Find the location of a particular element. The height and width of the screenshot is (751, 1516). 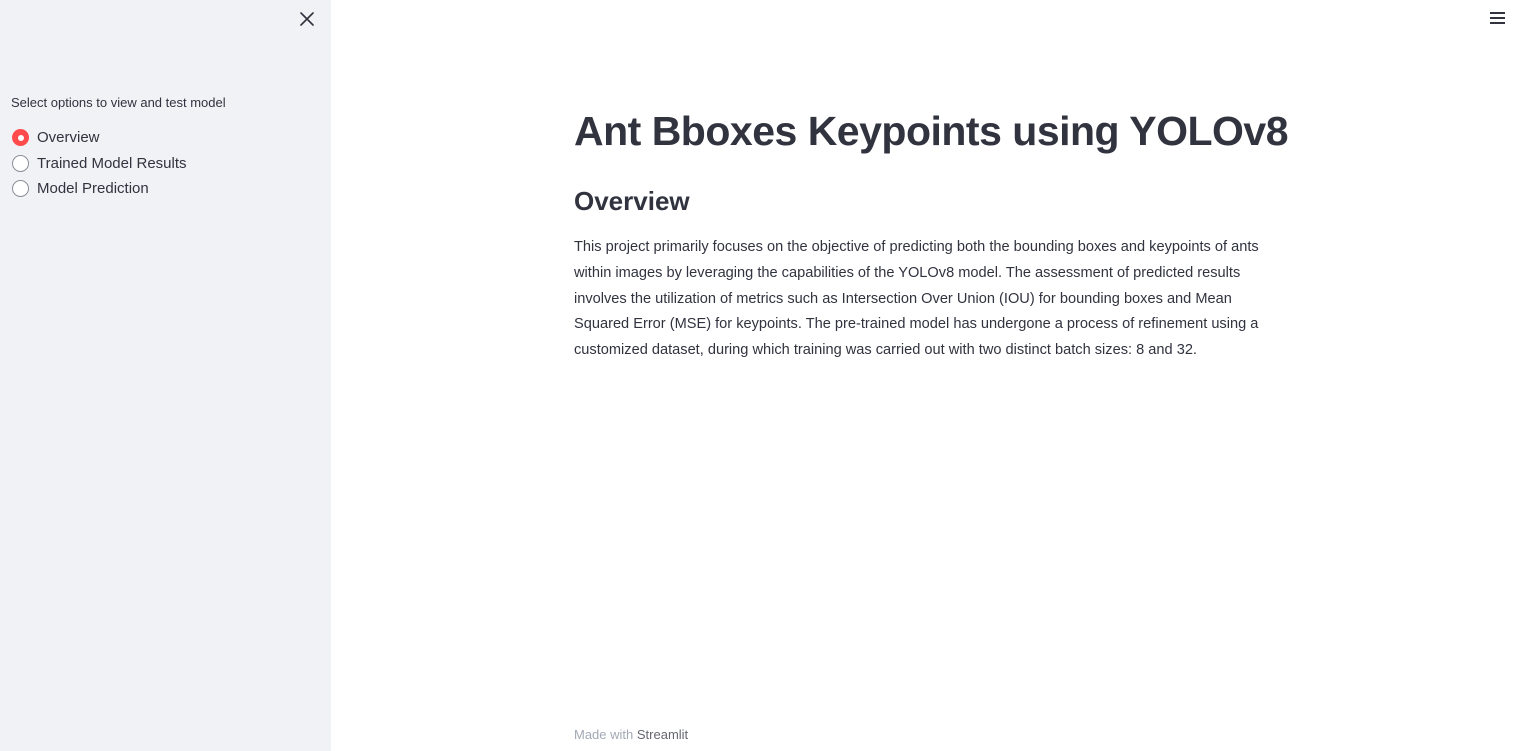

radio-option-label: Trained Model Results is located at coordinates (112, 163).